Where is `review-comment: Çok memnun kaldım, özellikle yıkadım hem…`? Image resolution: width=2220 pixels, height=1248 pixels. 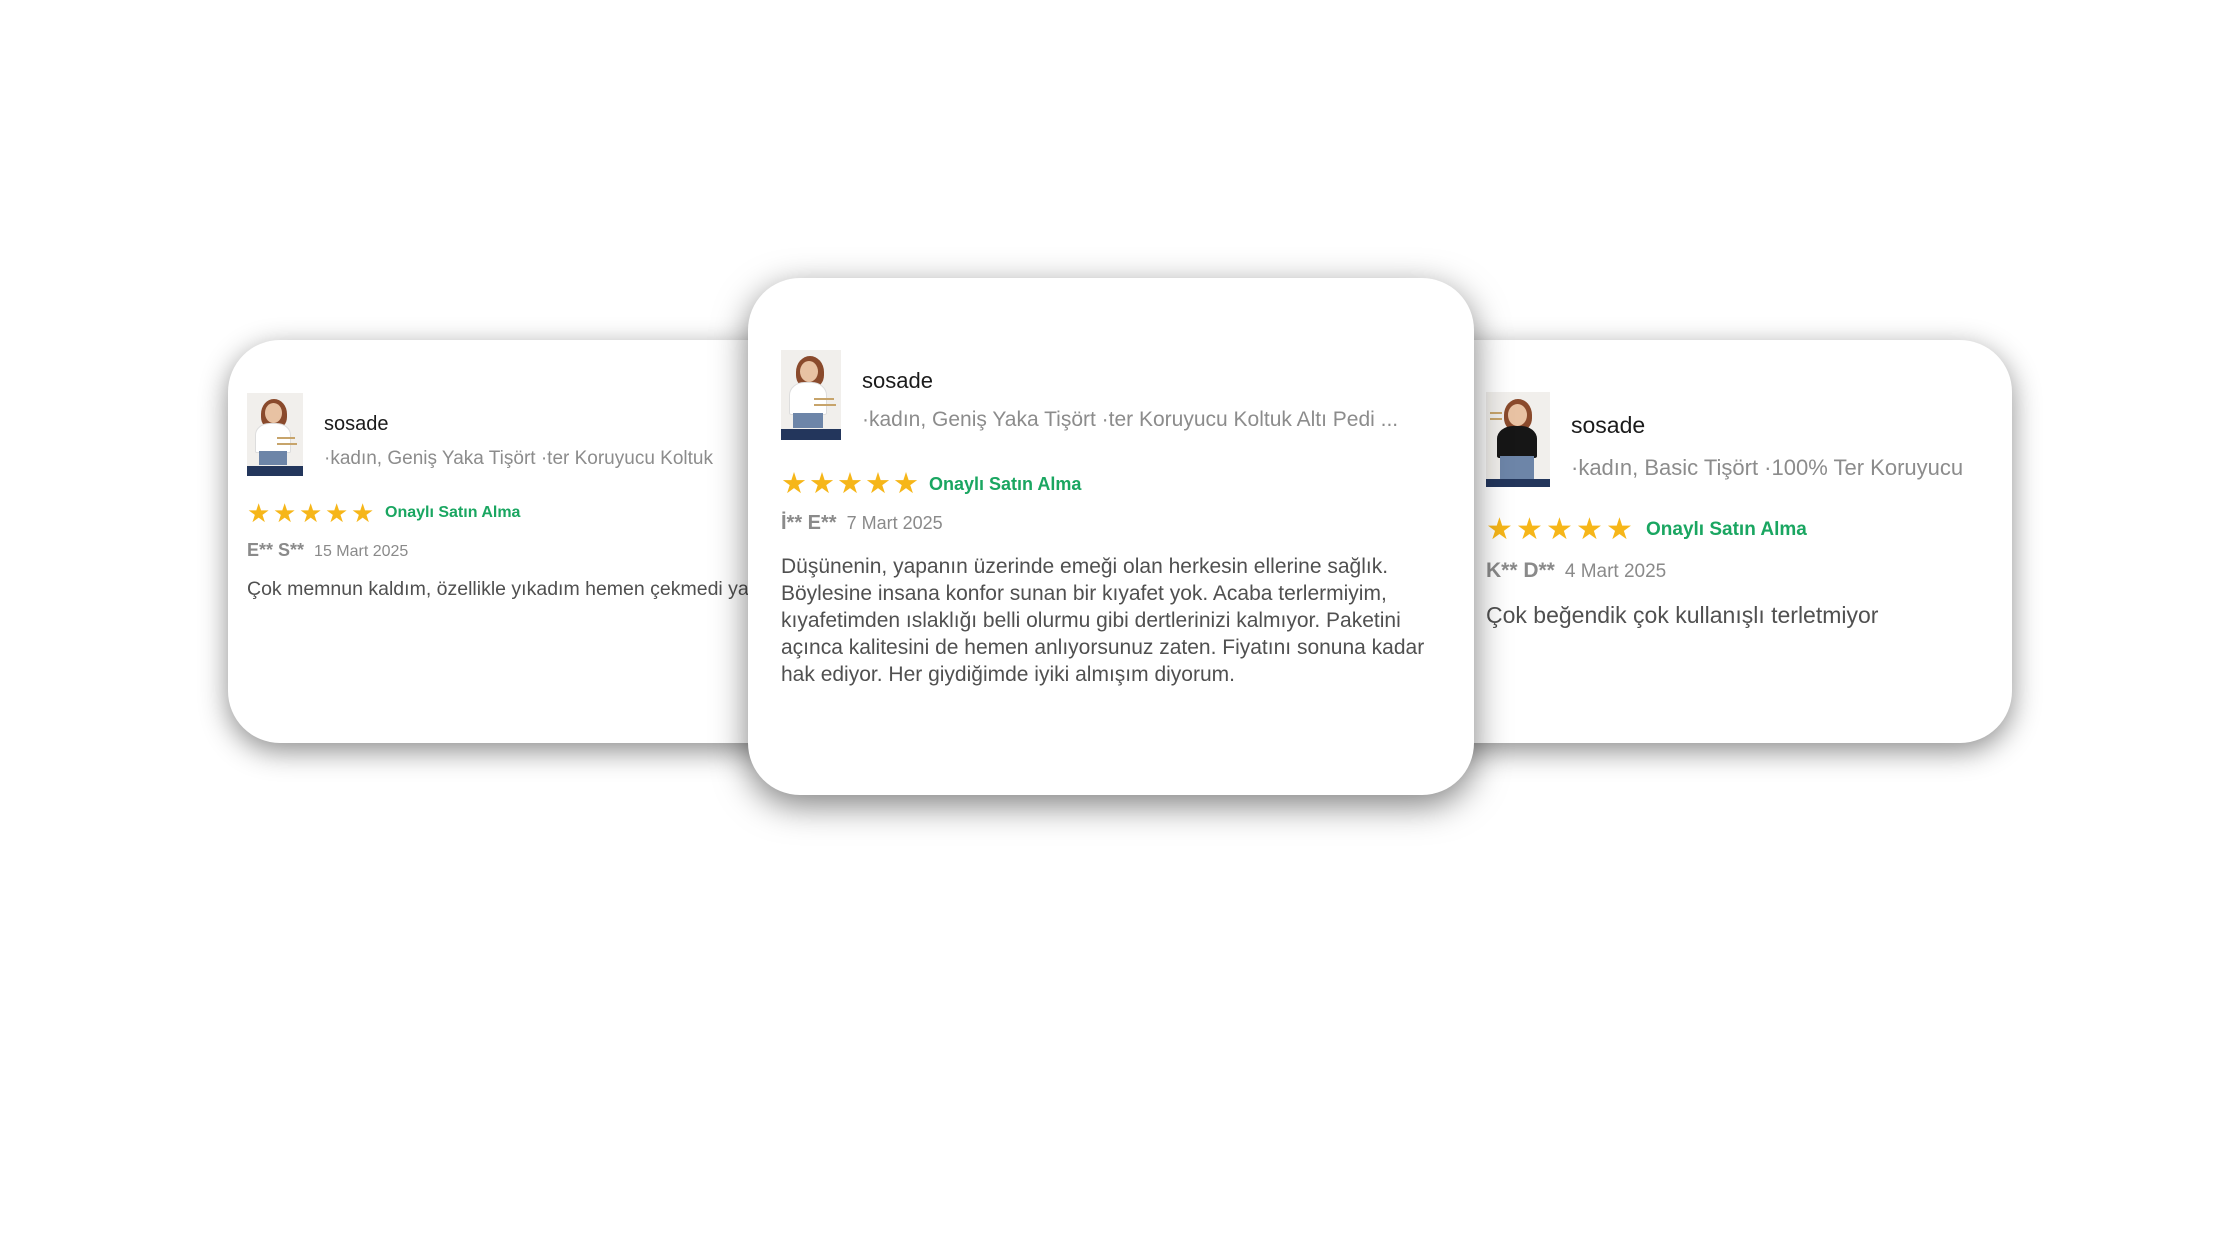
review-comment: Çok memnun kaldım, özellikle yıkadım hem… is located at coordinates (525, 589).